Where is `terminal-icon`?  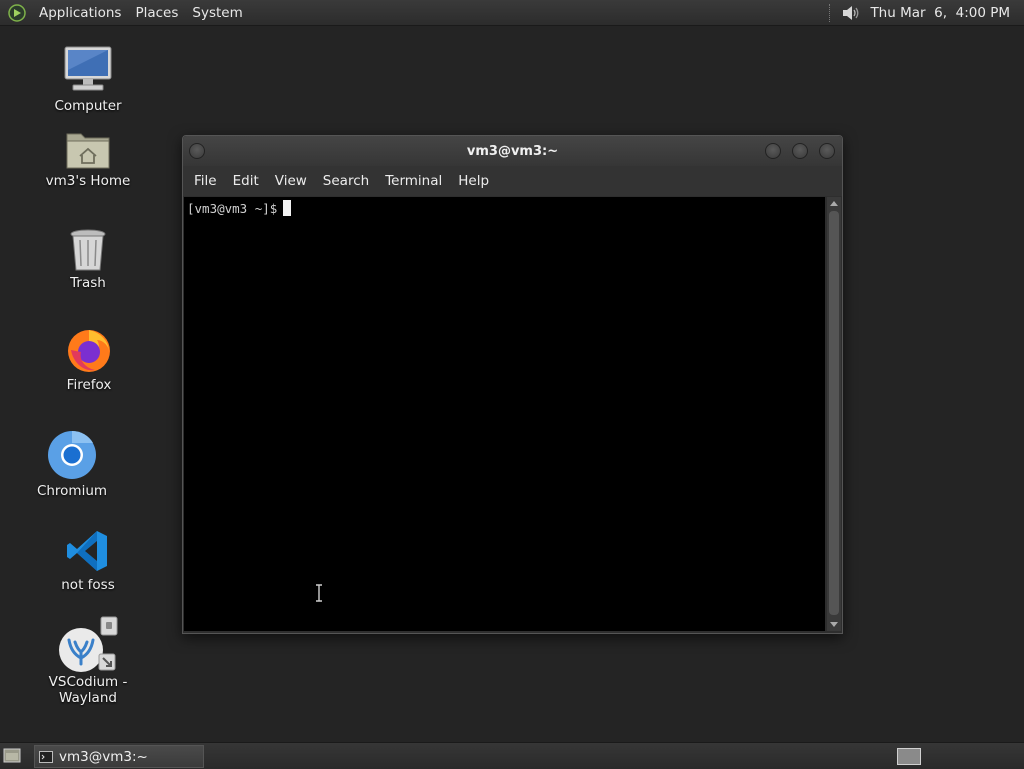
terminal-icon is located at coordinates (46, 756).